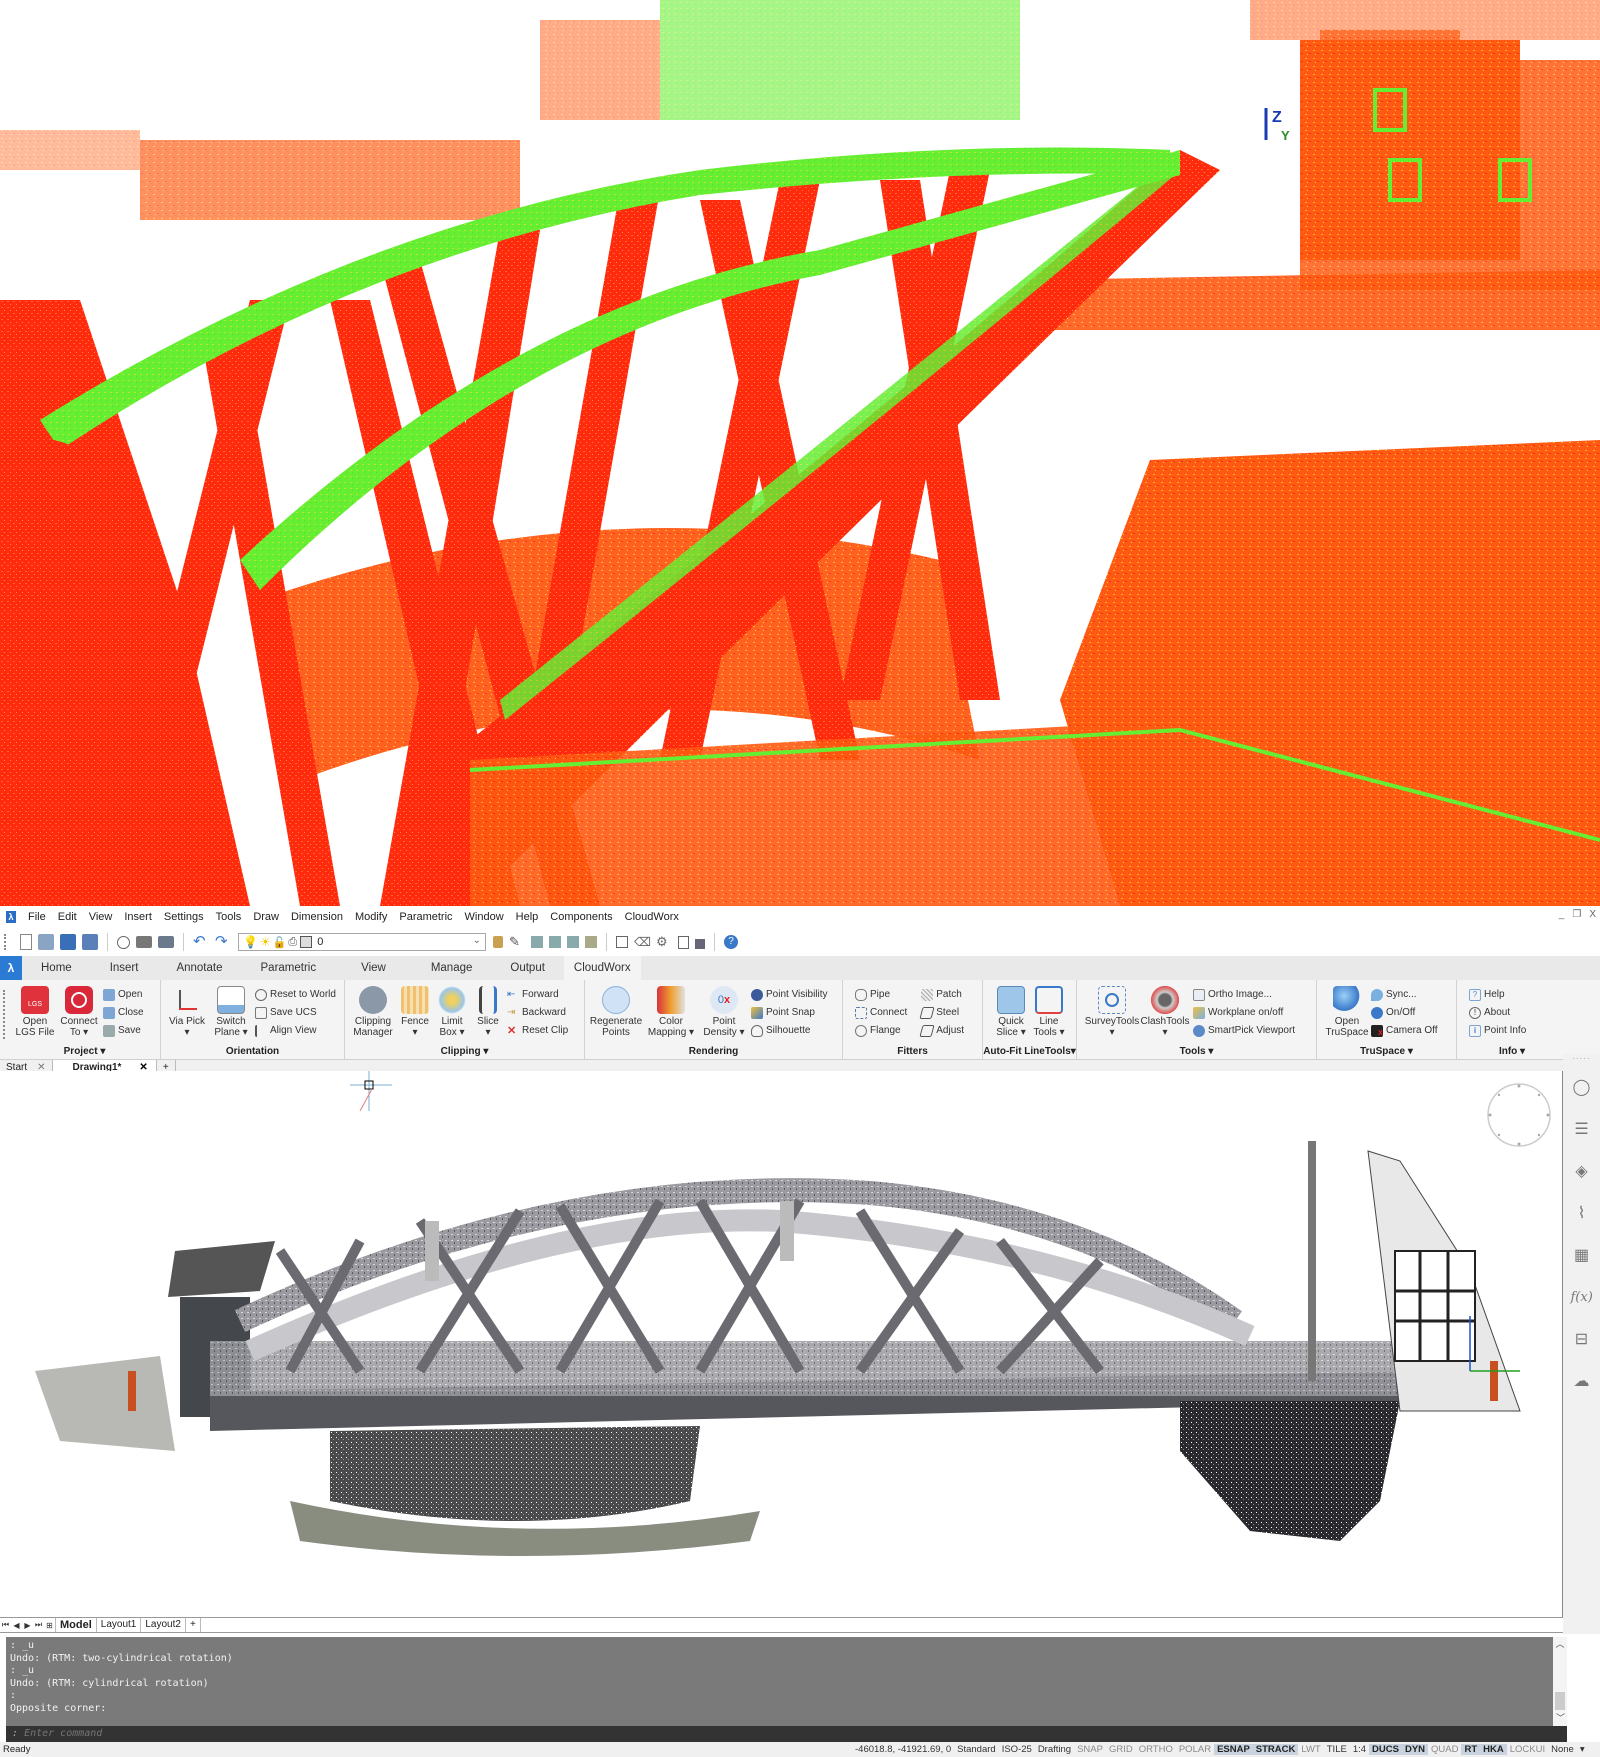 The image size is (1600, 1757). Describe the element at coordinates (11, 968) in the screenshot. I see `application-menu-button: λ` at that location.